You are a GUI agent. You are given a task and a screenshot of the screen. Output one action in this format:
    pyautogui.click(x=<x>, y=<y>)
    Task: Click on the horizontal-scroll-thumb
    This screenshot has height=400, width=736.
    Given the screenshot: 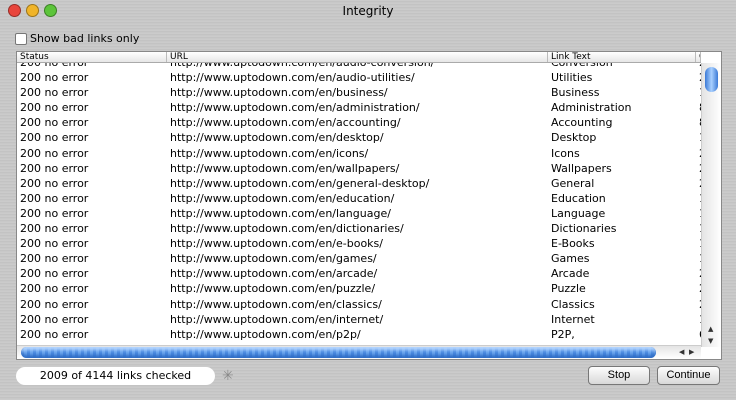 What is the action you would take?
    pyautogui.click(x=338, y=352)
    